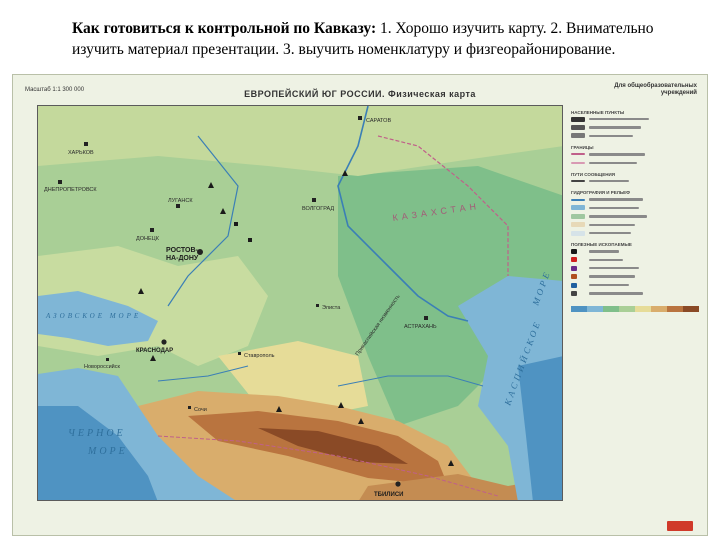 The width and height of the screenshot is (720, 540). I want to click on city-stavropol: Ставрополь, so click(256, 355).